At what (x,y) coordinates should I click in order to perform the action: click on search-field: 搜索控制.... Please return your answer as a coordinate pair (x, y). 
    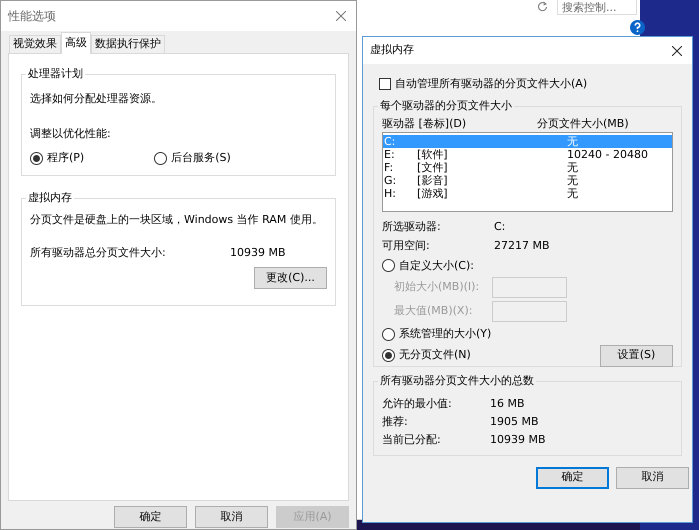
    Looking at the image, I should click on (597, 7).